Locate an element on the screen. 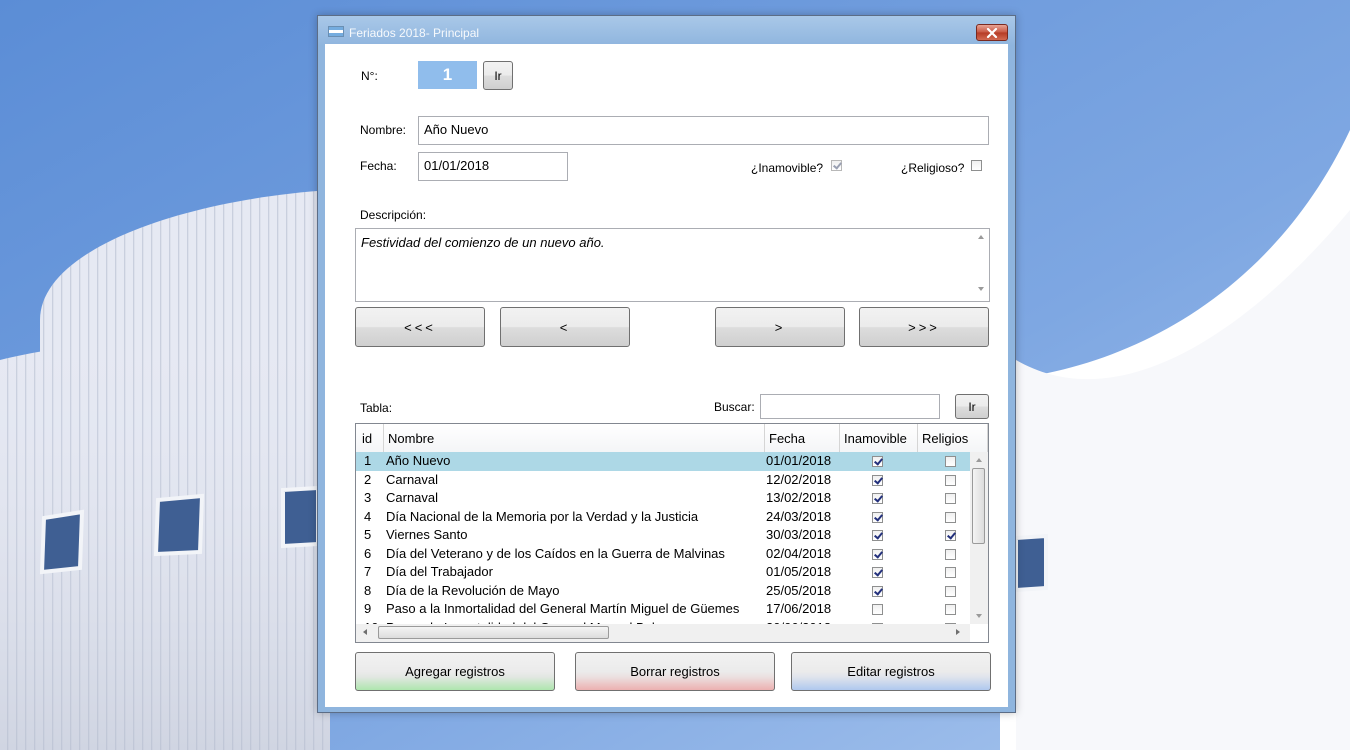 This screenshot has height=750, width=1350. cell-id: 3 is located at coordinates (368, 497).